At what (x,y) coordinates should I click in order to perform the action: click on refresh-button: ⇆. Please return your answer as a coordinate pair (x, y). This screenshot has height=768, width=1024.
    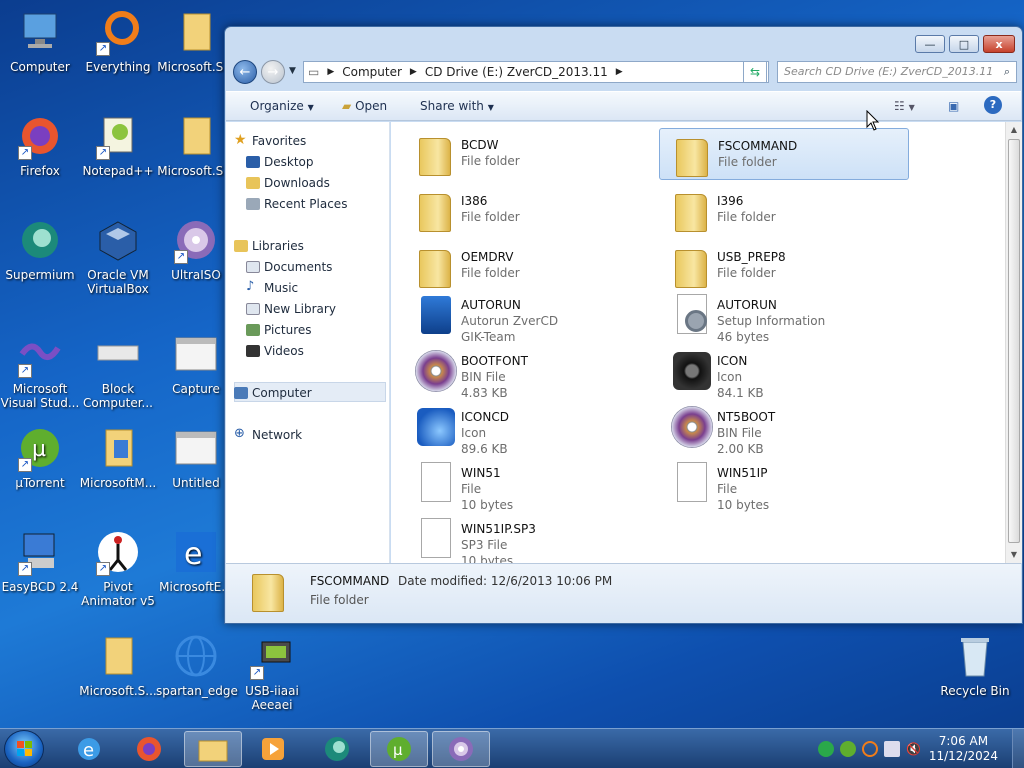
    Looking at the image, I should click on (755, 72).